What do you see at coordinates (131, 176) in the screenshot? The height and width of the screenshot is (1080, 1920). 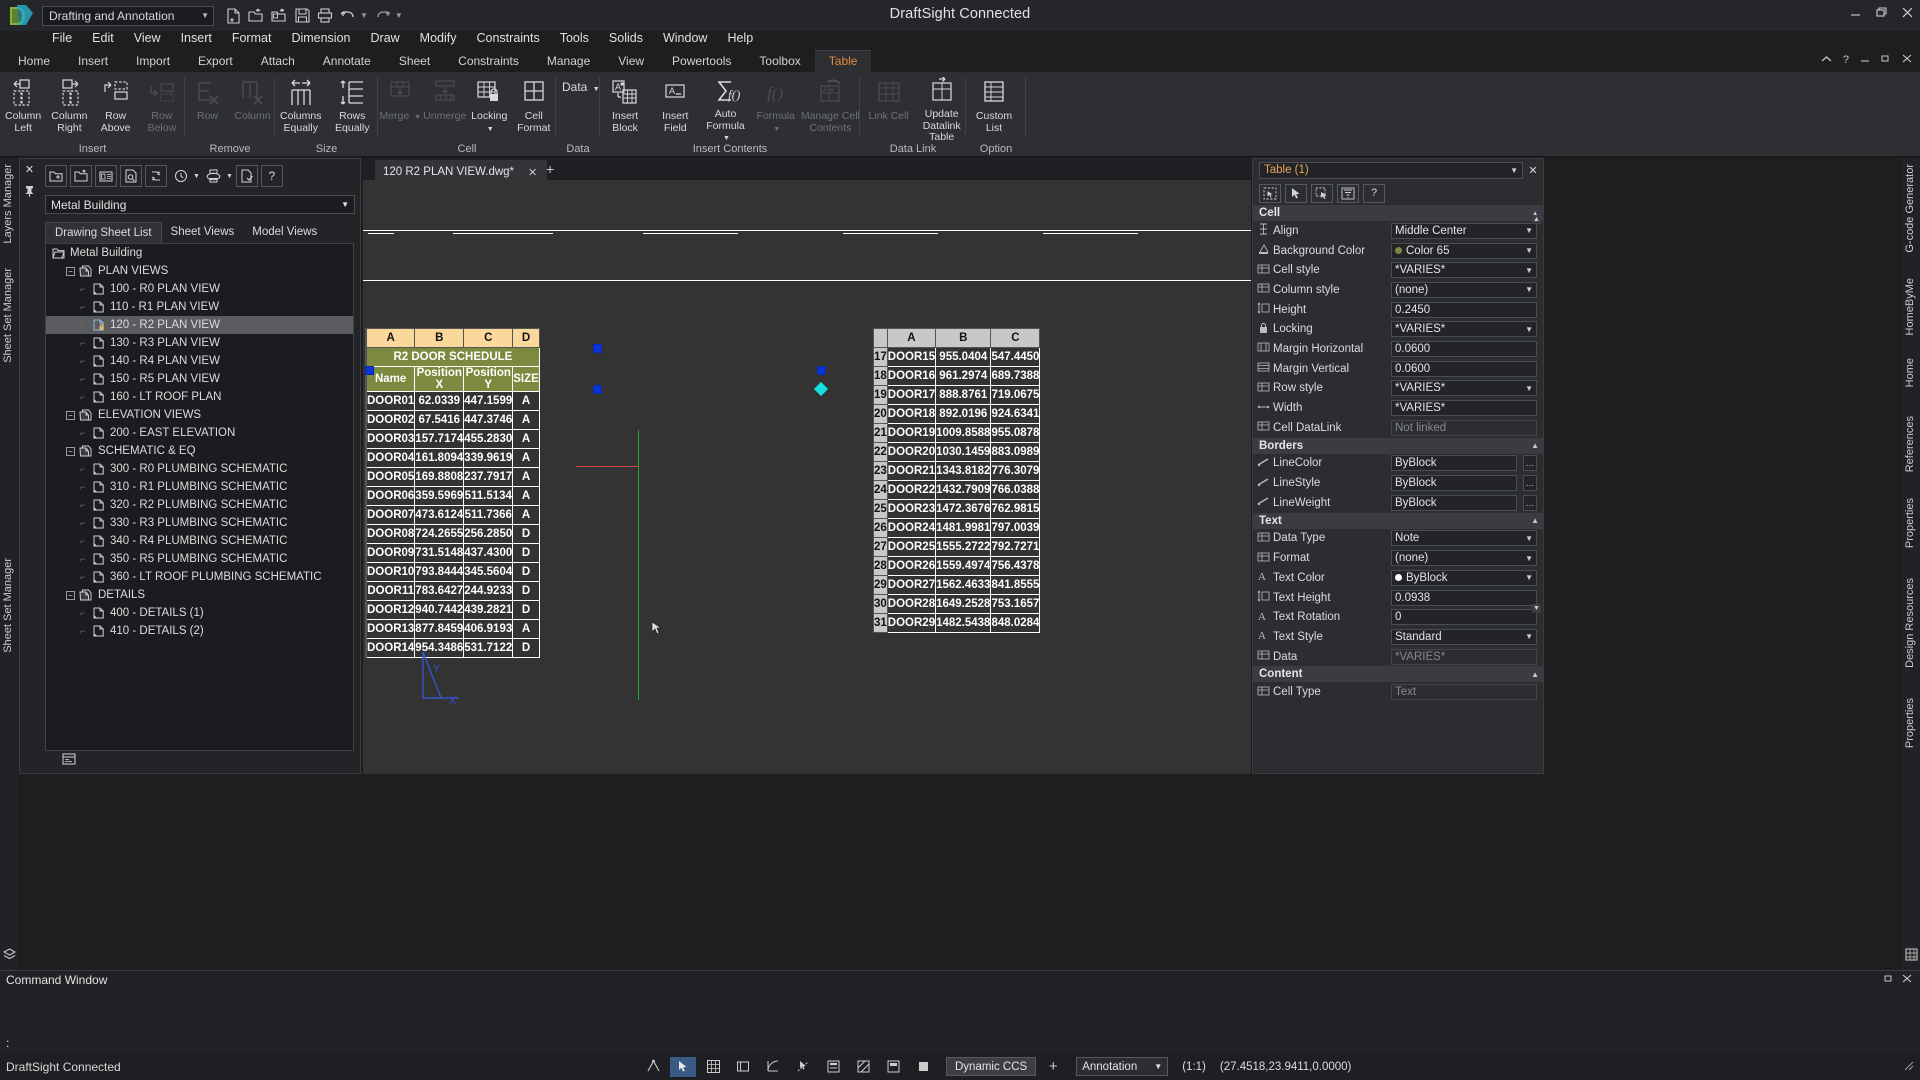 I see `preview-icon` at bounding box center [131, 176].